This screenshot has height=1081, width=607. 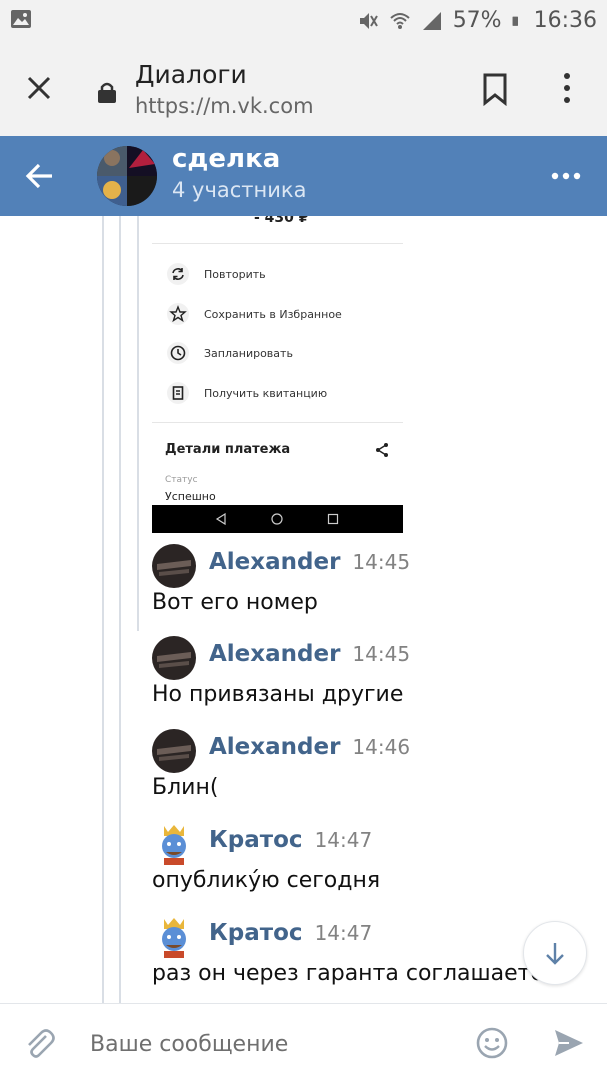 I want to click on back-arrow-icon, so click(x=40, y=176).